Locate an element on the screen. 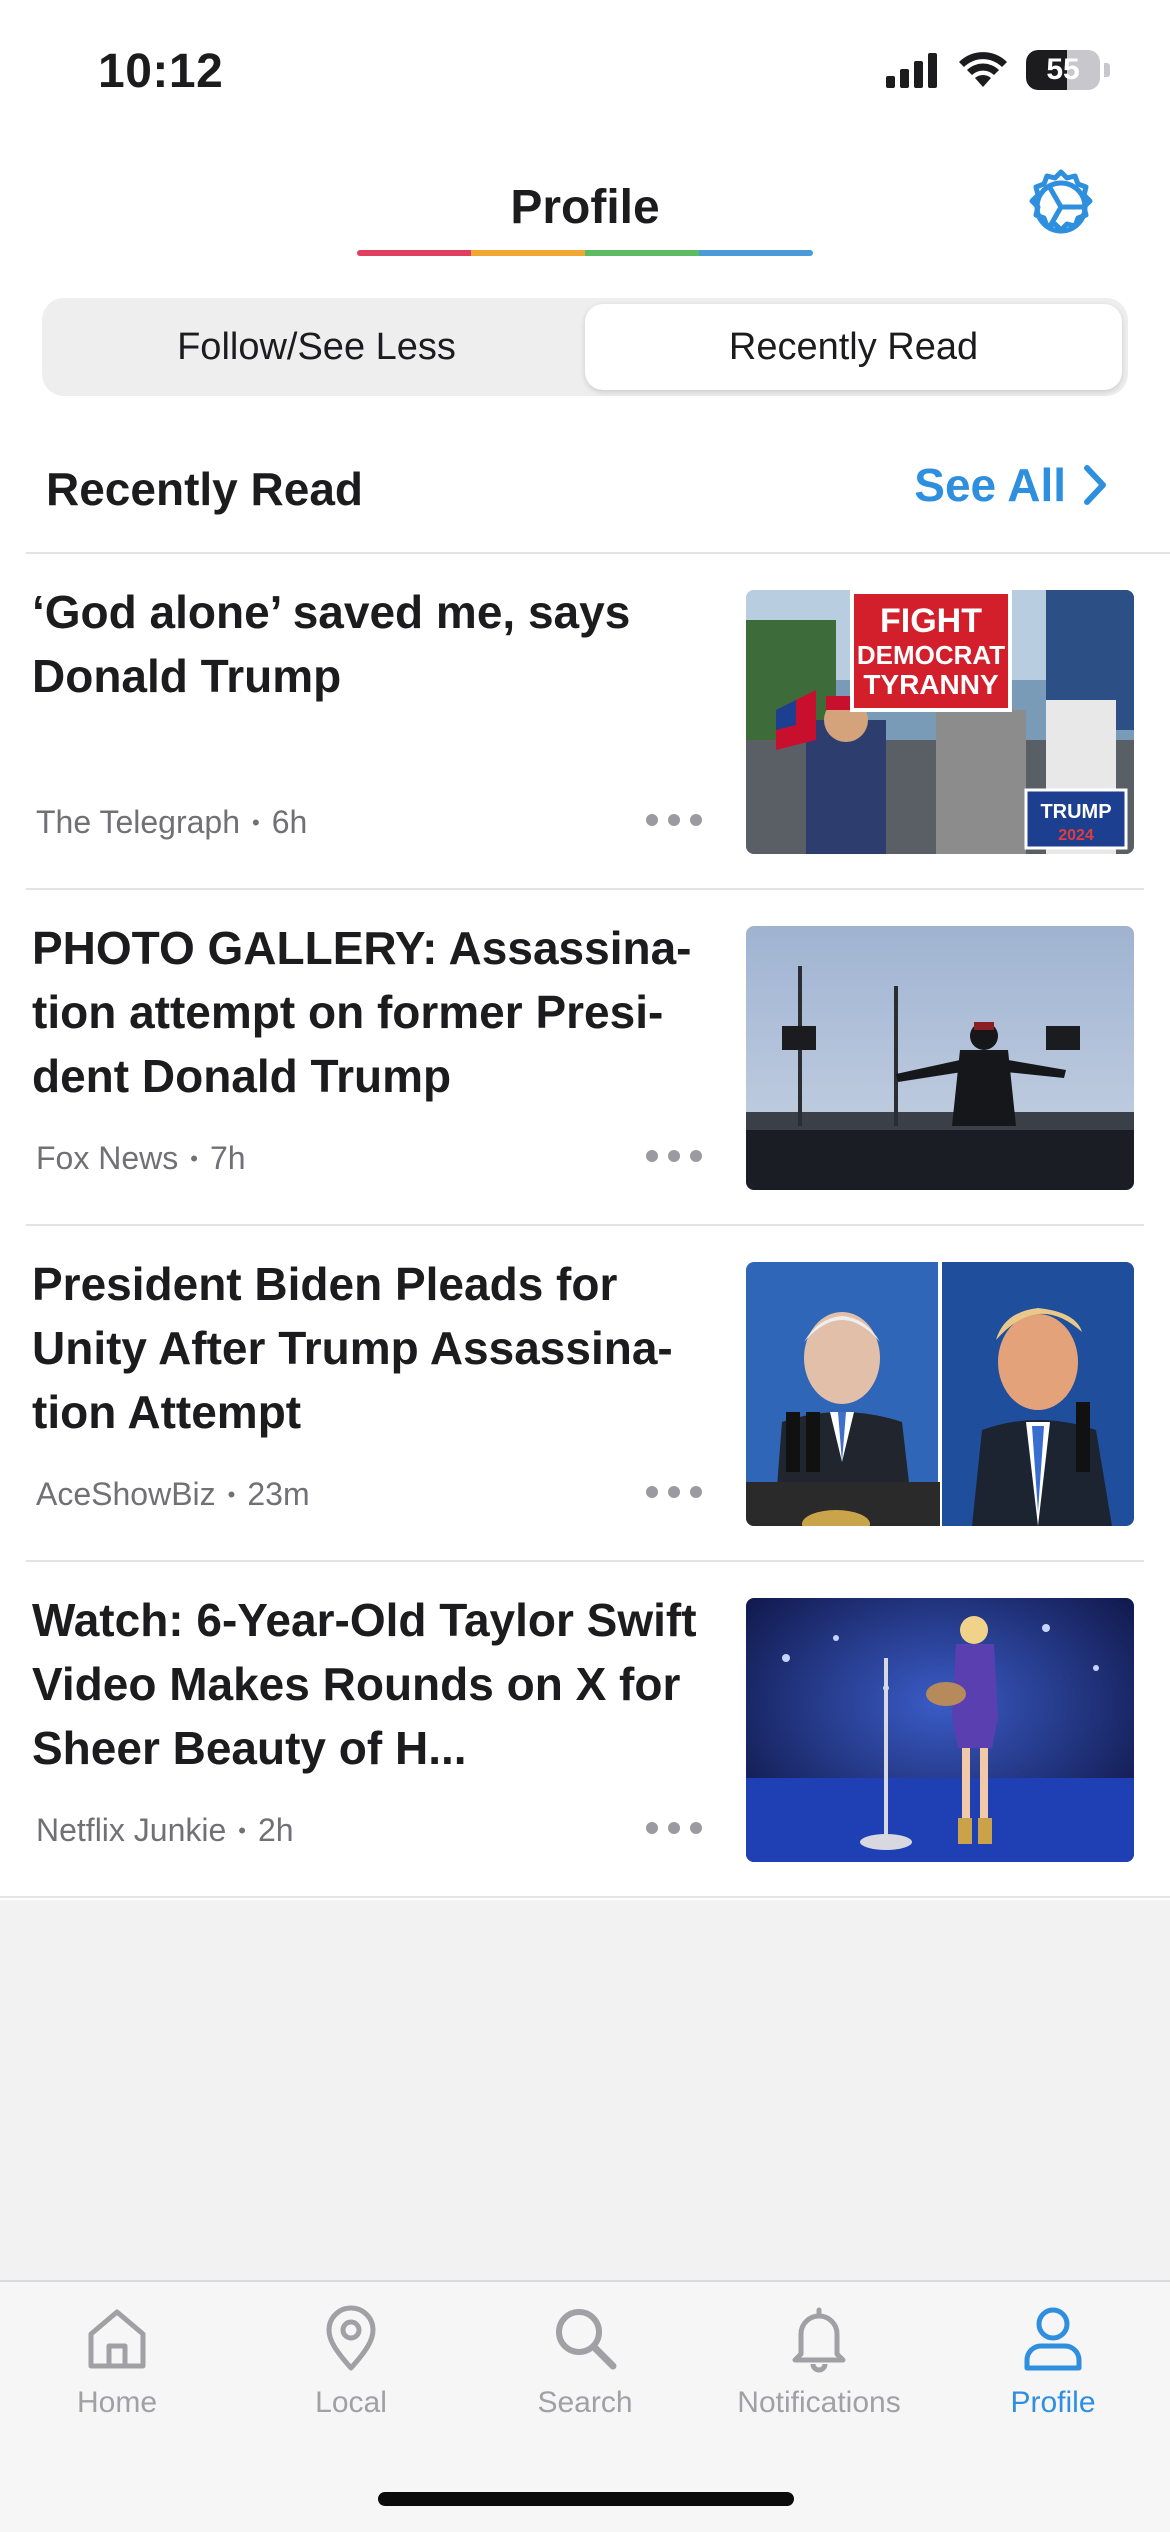 Image resolution: width=1170 pixels, height=2532 pixels. article-age: 23m is located at coordinates (278, 1494).